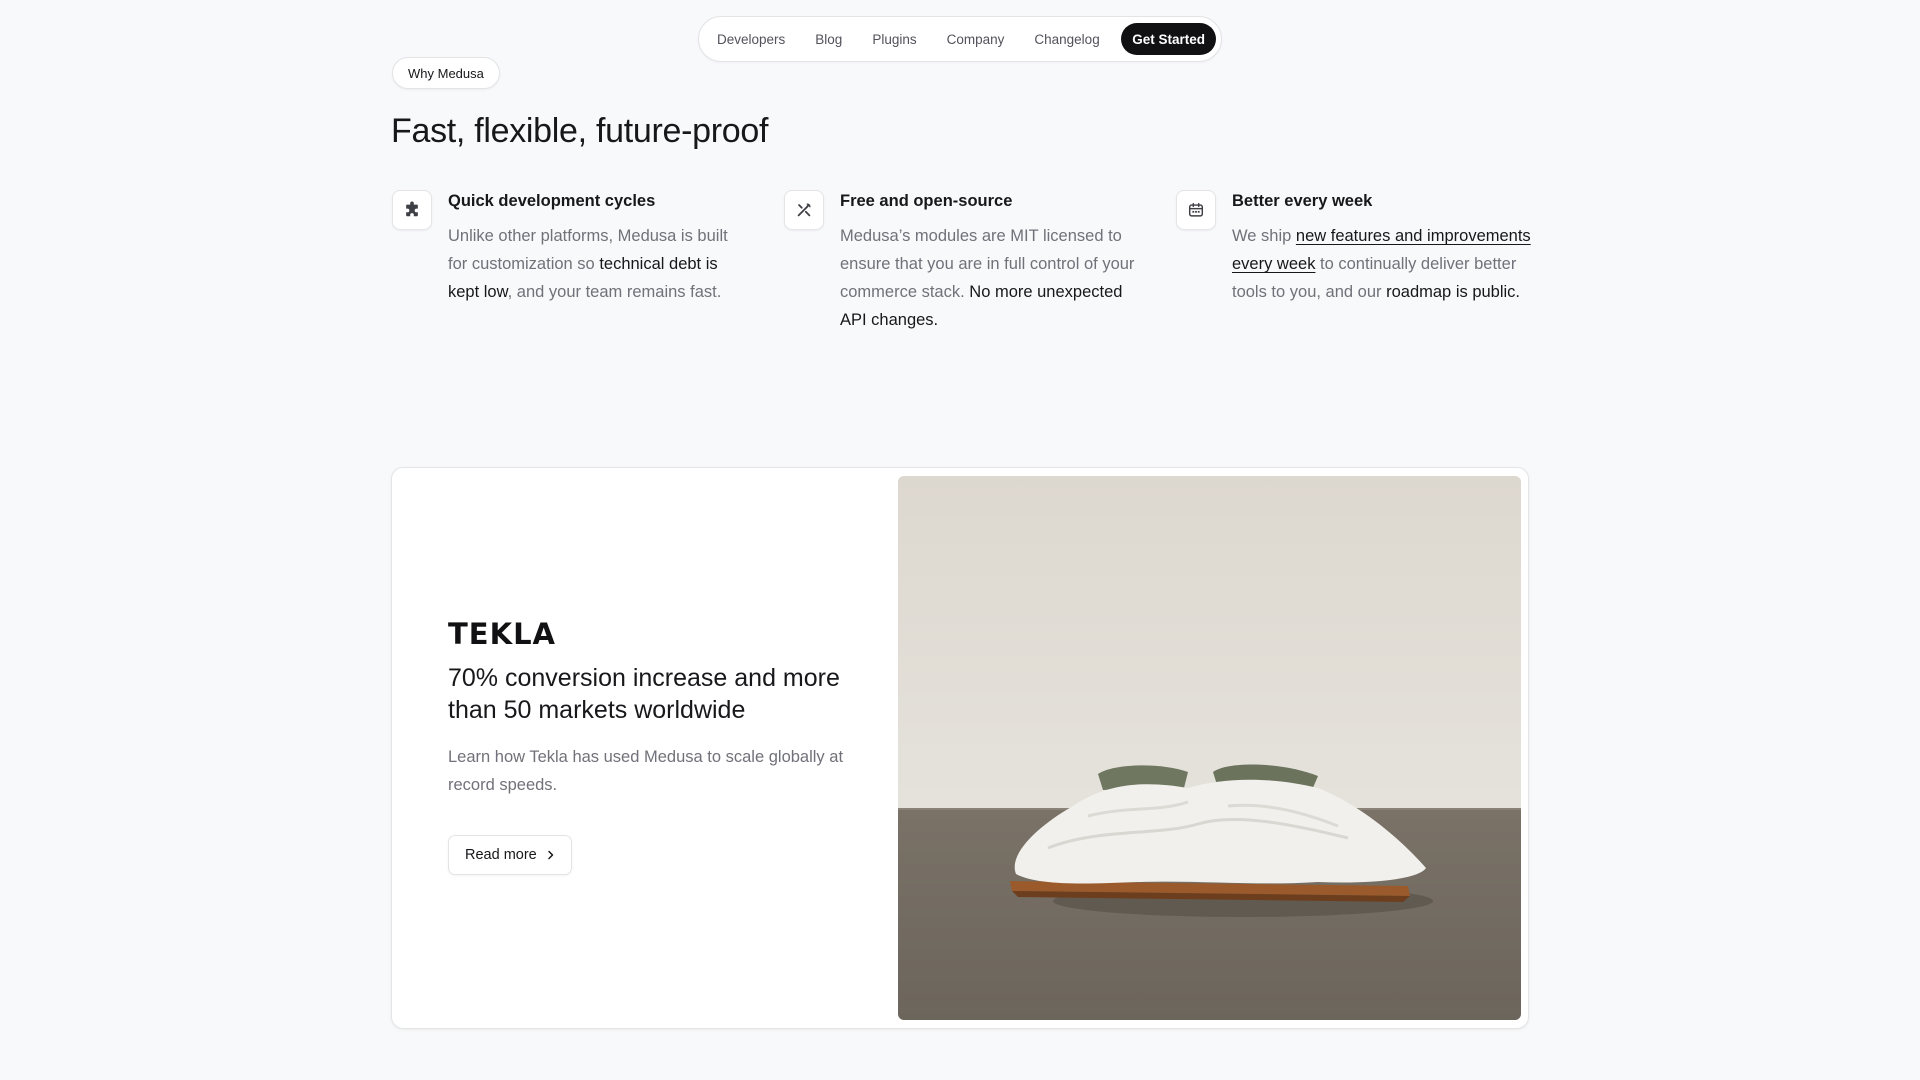 The width and height of the screenshot is (1920, 1080). What do you see at coordinates (552, 201) in the screenshot?
I see `feature-title: Quick development cycles` at bounding box center [552, 201].